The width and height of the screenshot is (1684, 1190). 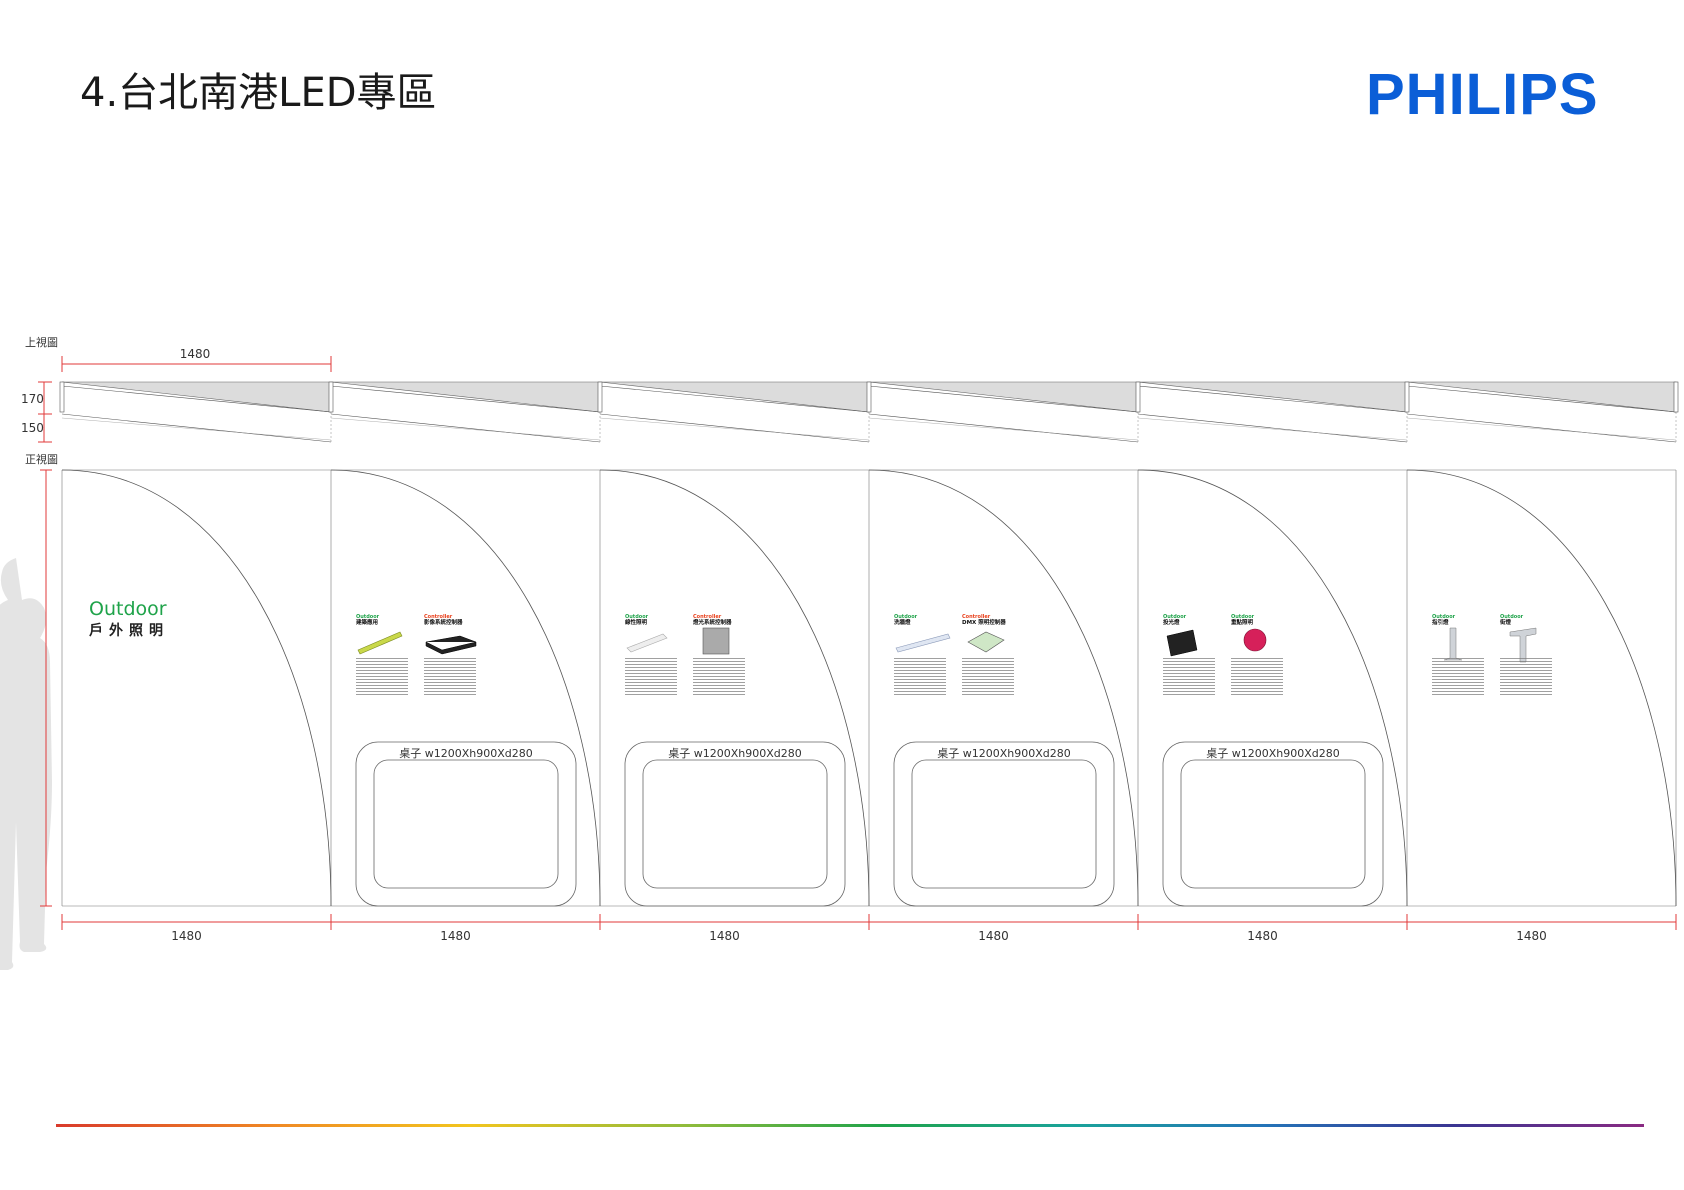 I want to click on light-bar-icon, so click(x=380, y=643).